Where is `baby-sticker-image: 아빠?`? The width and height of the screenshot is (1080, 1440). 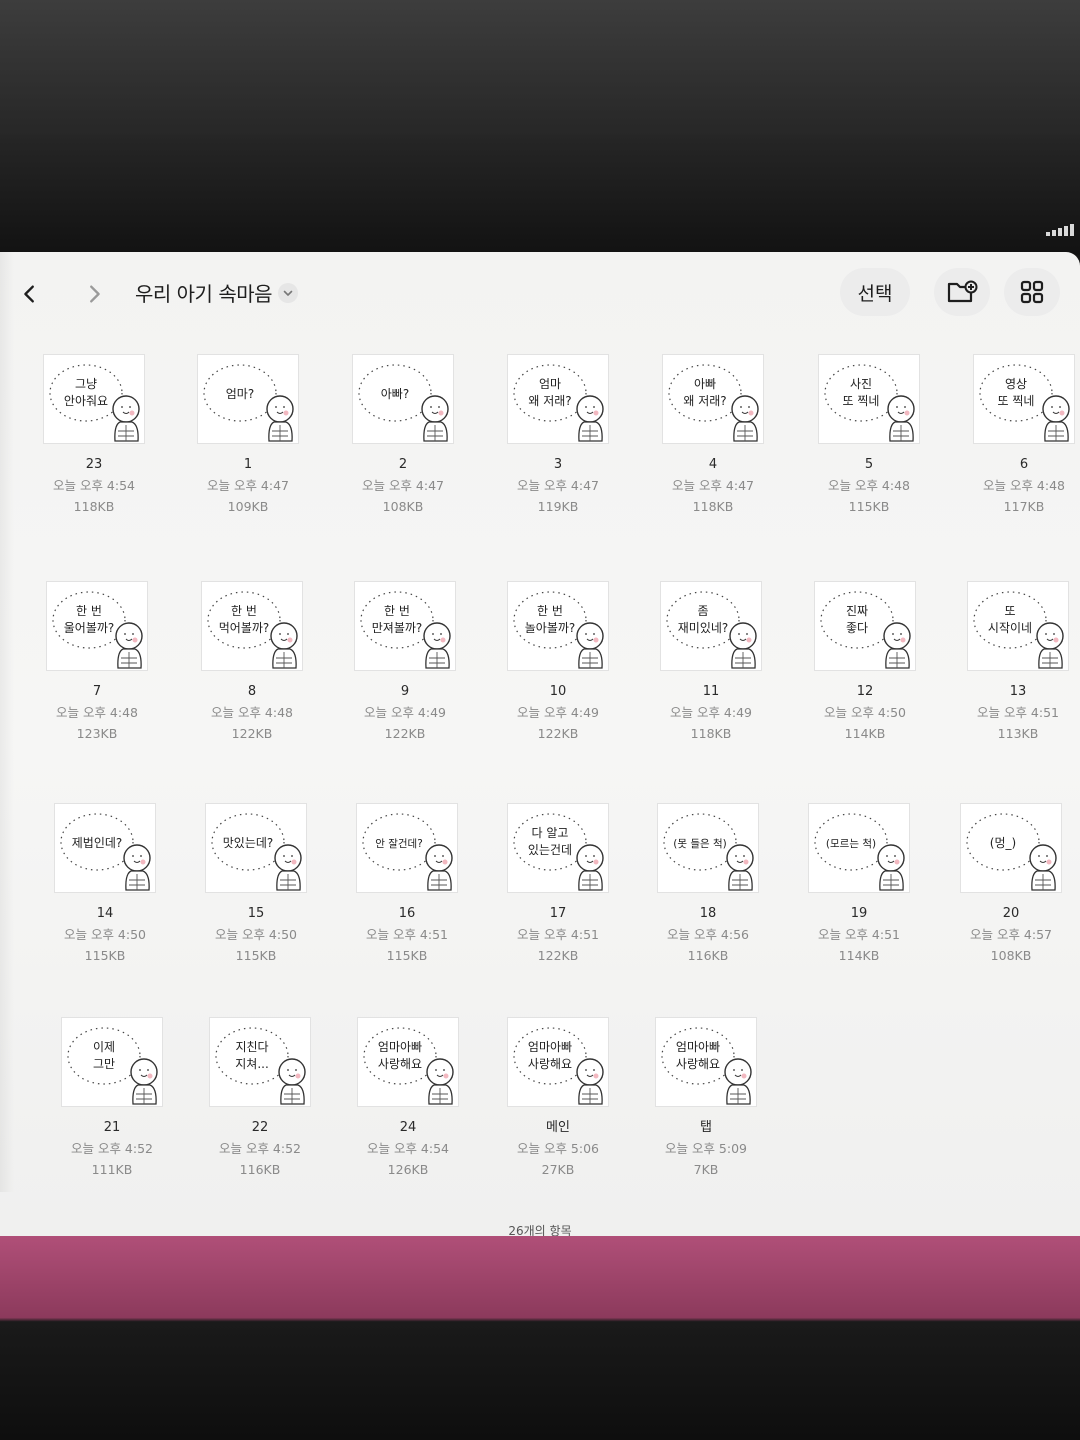
baby-sticker-image: 아빠? is located at coordinates (403, 403).